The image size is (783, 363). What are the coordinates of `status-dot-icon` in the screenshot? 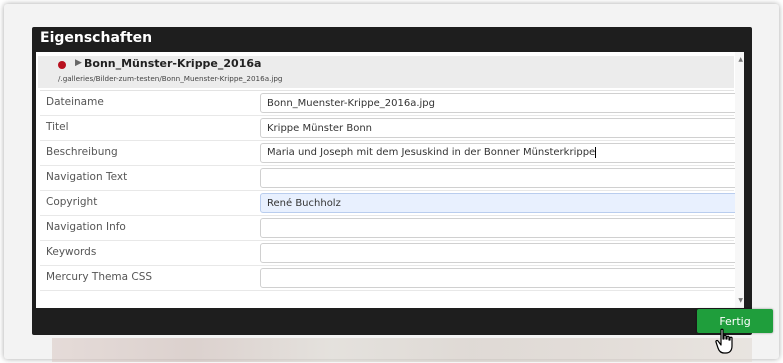 It's located at (62, 65).